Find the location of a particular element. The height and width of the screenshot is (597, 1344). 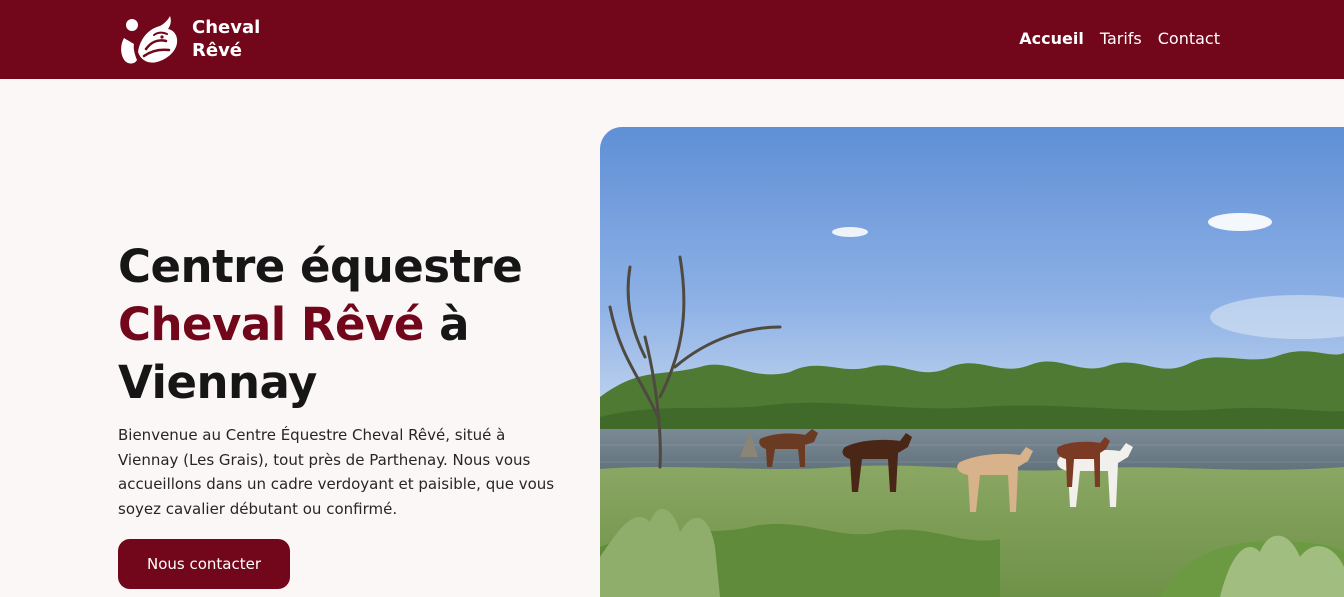

nav-link-accueil: Accueil is located at coordinates (1051, 38).